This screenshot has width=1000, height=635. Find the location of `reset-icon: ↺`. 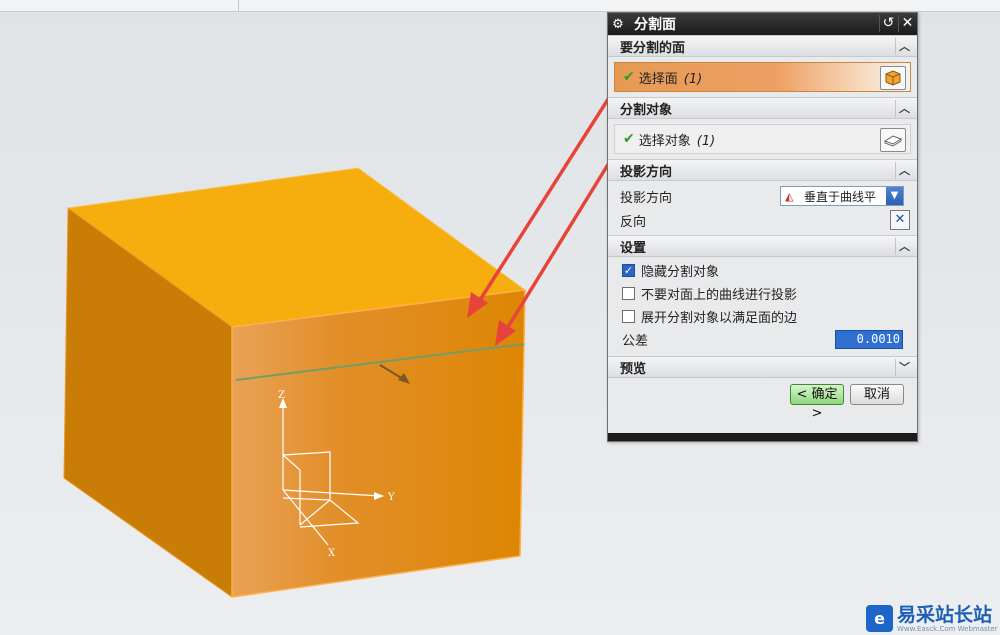

reset-icon: ↺ is located at coordinates (888, 23).